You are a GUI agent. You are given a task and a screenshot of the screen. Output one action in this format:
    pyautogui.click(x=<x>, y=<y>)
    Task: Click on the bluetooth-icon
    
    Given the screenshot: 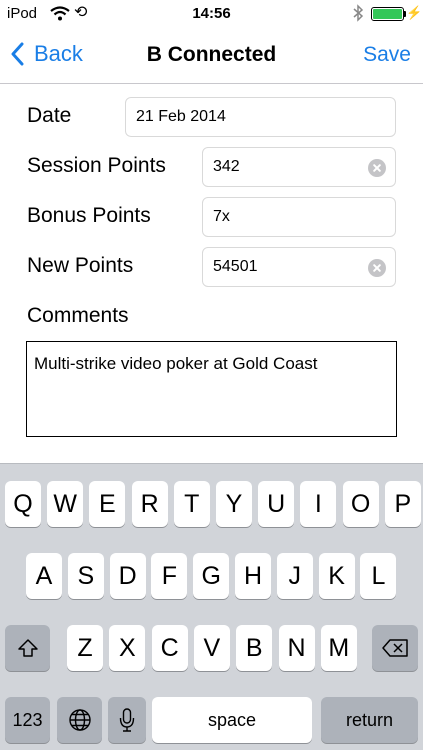 What is the action you would take?
    pyautogui.click(x=358, y=15)
    